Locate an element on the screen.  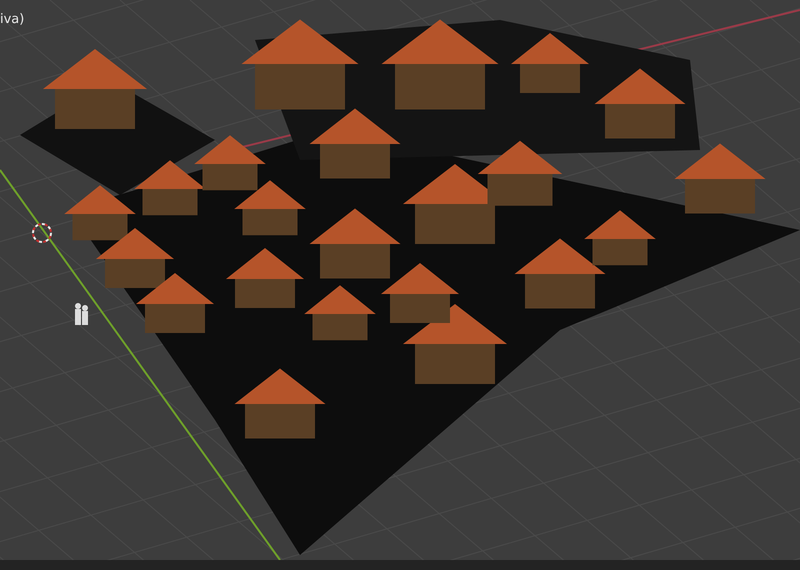
object-label: iva) is located at coordinates (12, 19).